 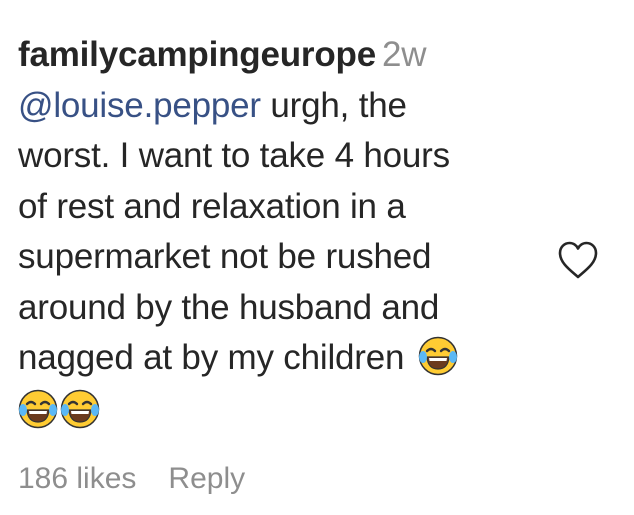 I want to click on likes-count: 186 likes, so click(x=77, y=478).